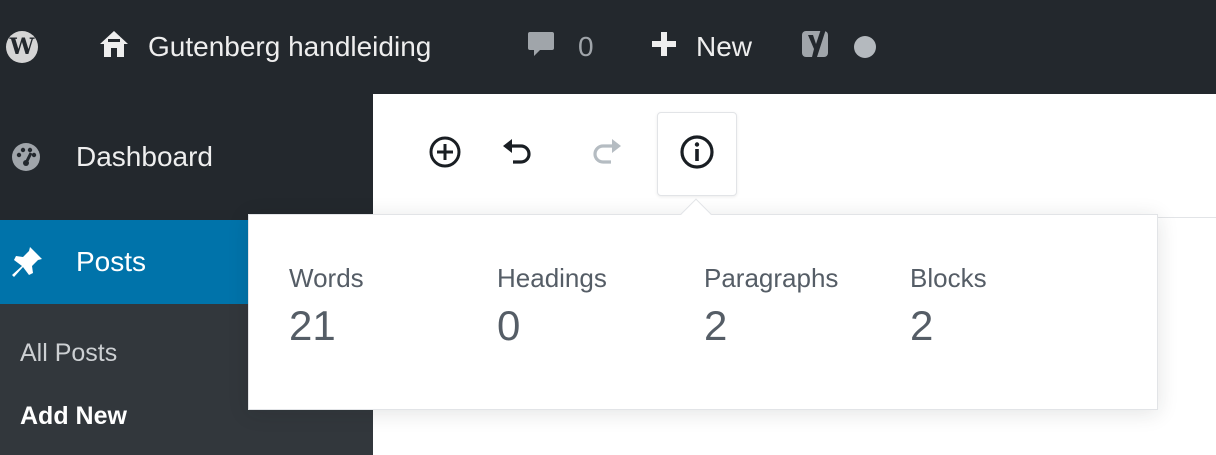 The image size is (1216, 455). I want to click on submenu-all-posts: All Posts, so click(68, 353).